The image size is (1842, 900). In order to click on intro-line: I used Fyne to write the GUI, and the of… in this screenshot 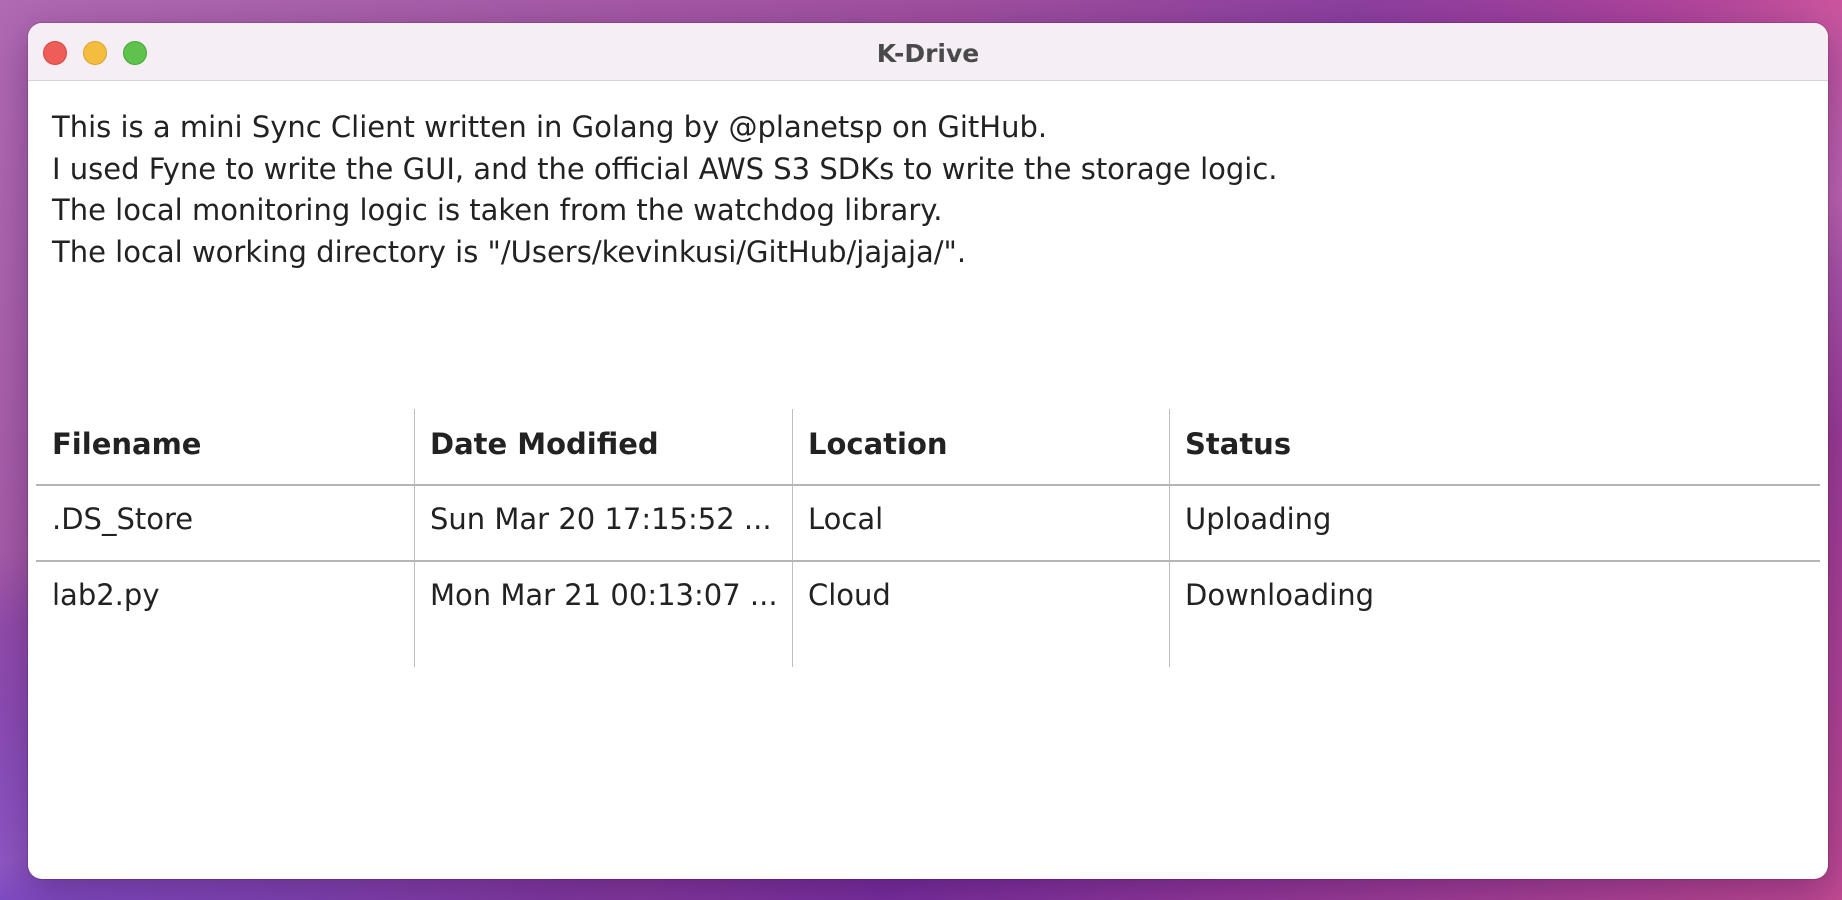, I will do `click(665, 168)`.